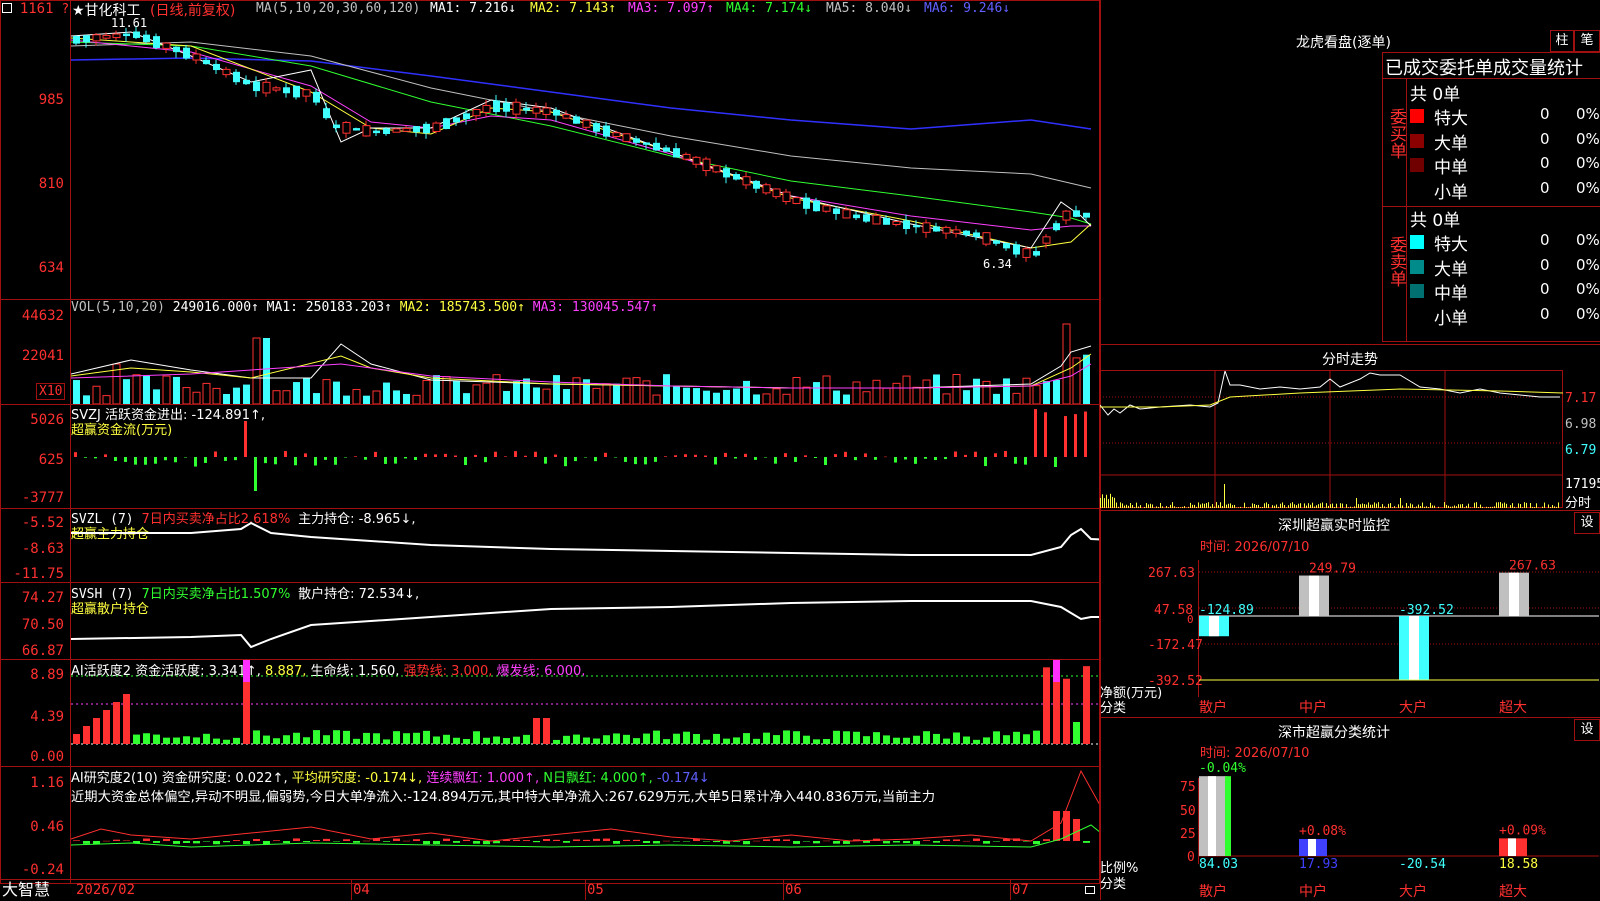  I want to click on intraday-chart, so click(1331, 439).